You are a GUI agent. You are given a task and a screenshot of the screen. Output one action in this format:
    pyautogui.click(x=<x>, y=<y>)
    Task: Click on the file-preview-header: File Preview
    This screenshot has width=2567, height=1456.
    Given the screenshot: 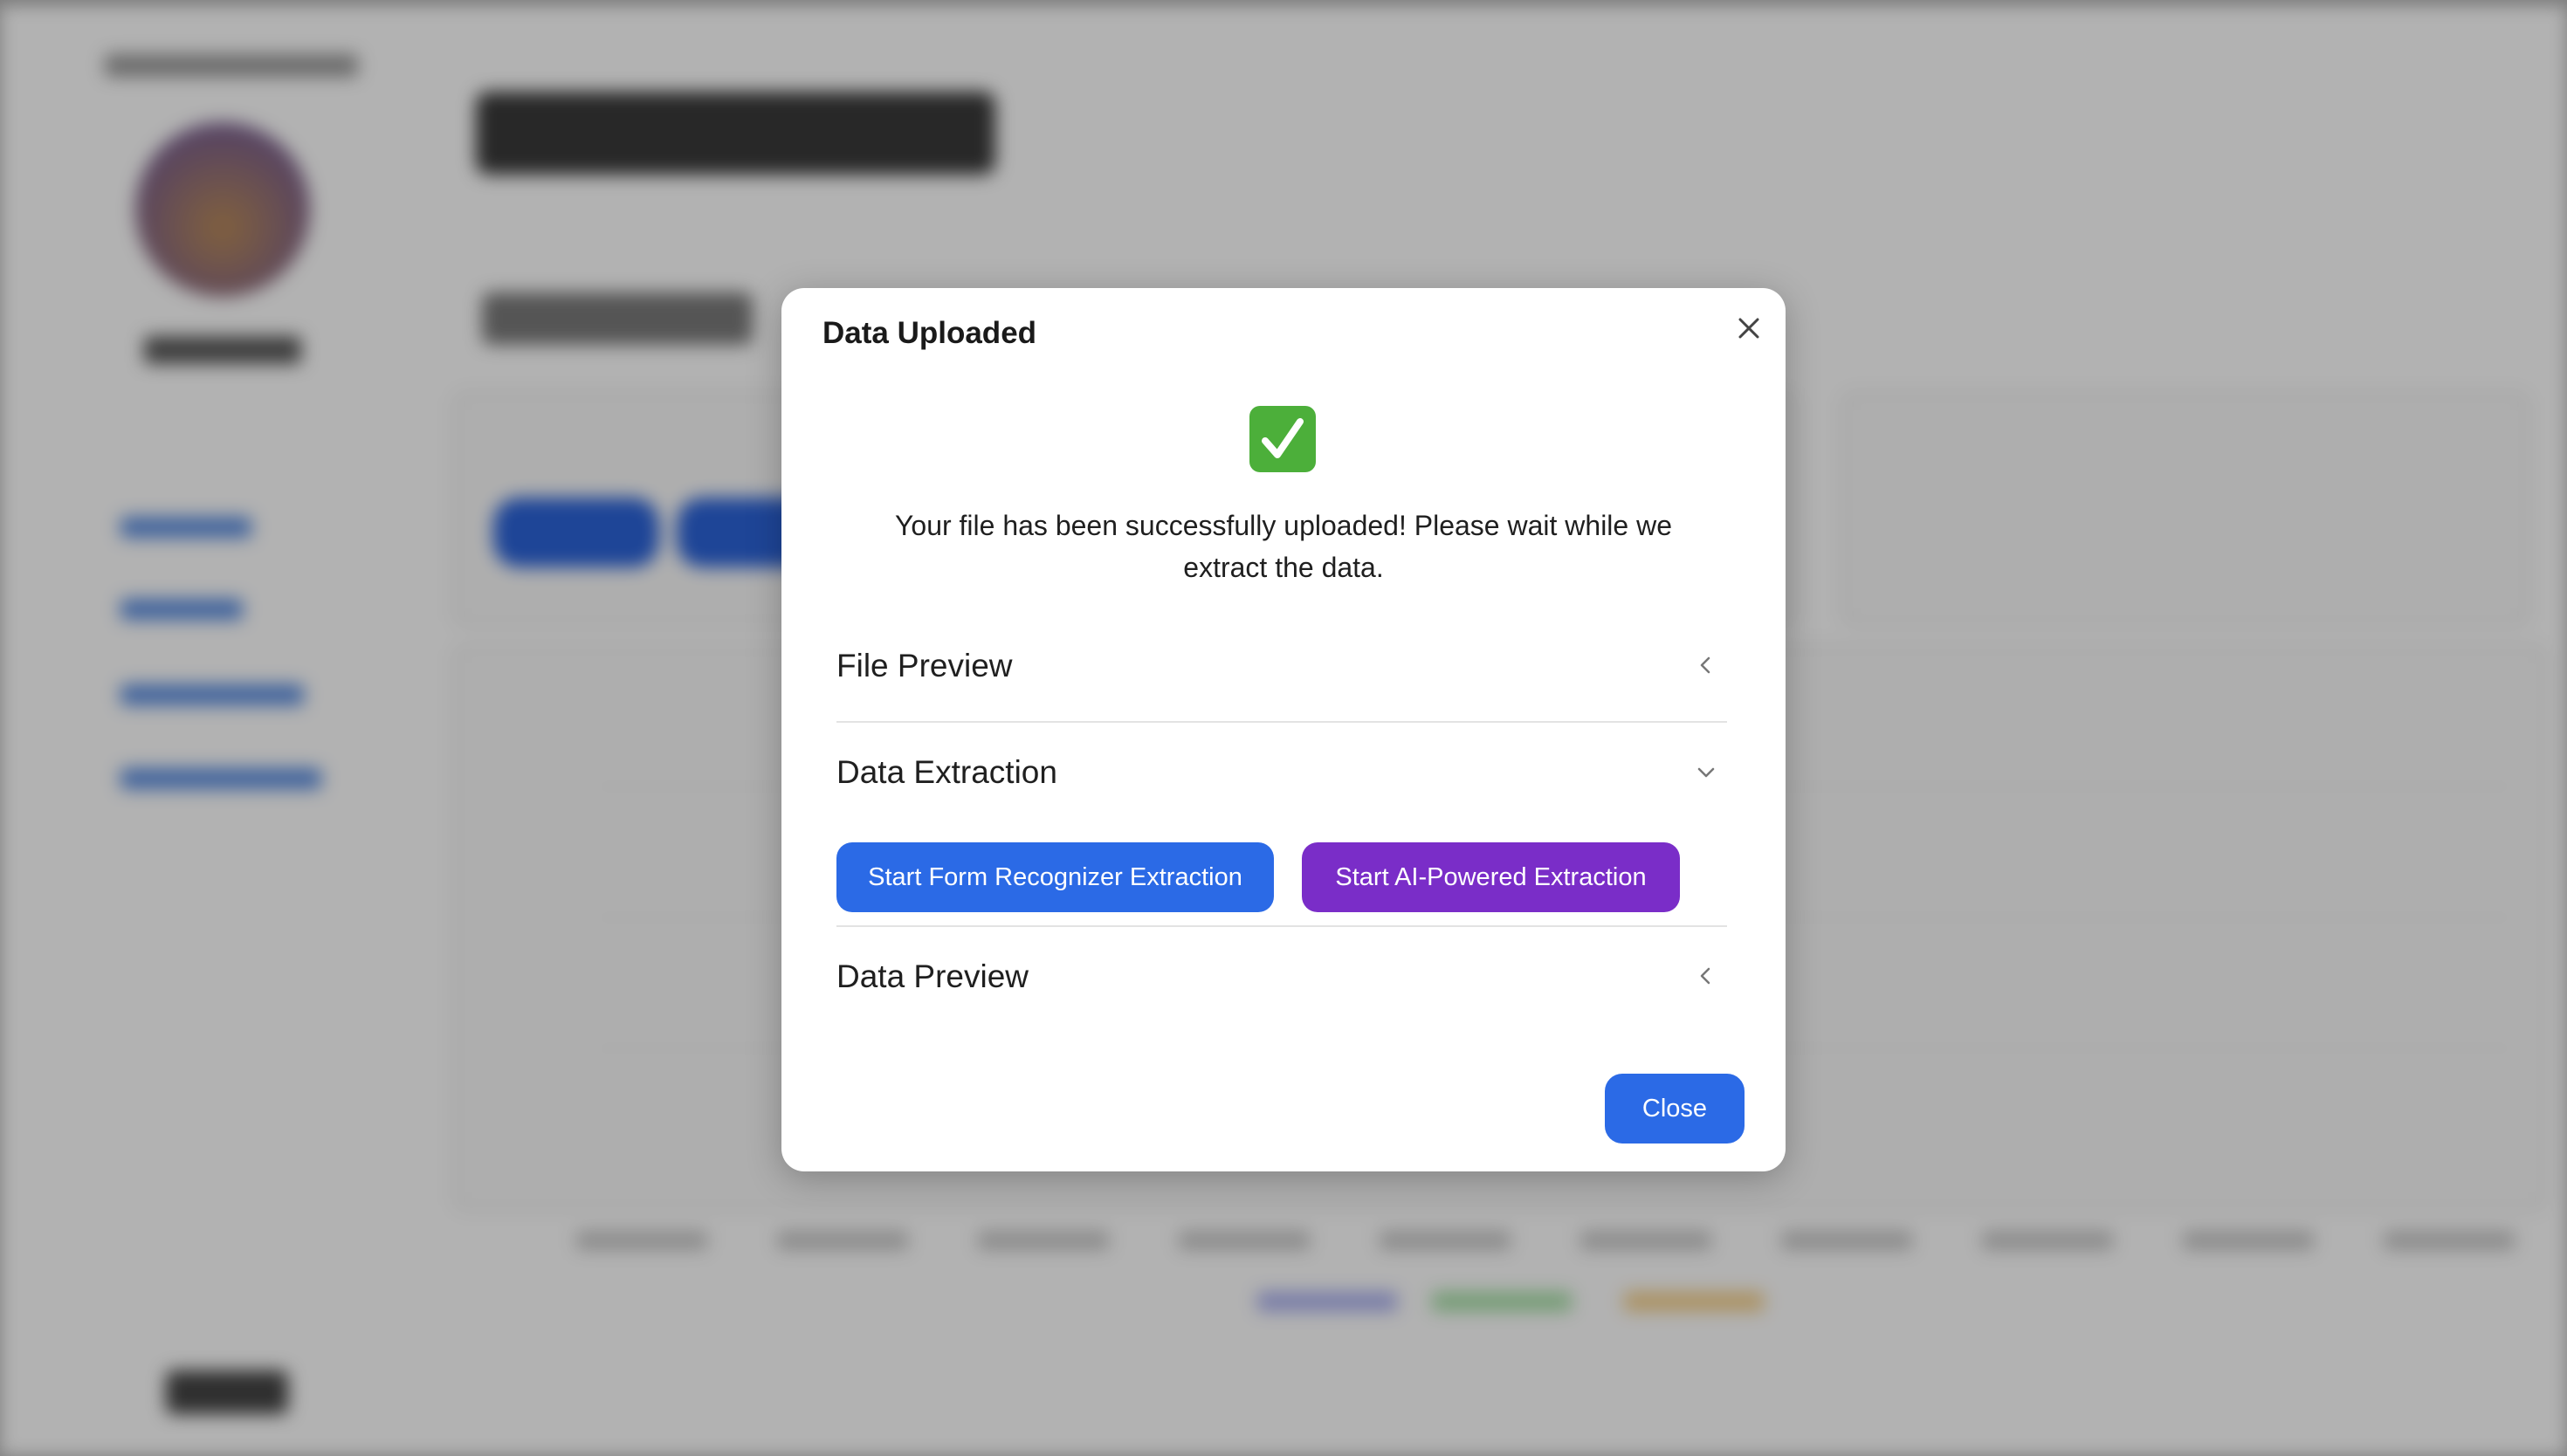 What is the action you would take?
    pyautogui.click(x=1281, y=666)
    